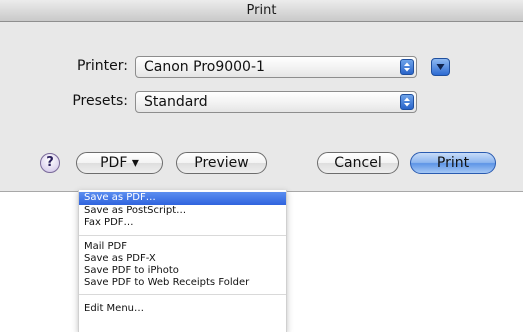 The height and width of the screenshot is (332, 523). Describe the element at coordinates (119, 163) in the screenshot. I see `pdf-button: PDF ▾` at that location.